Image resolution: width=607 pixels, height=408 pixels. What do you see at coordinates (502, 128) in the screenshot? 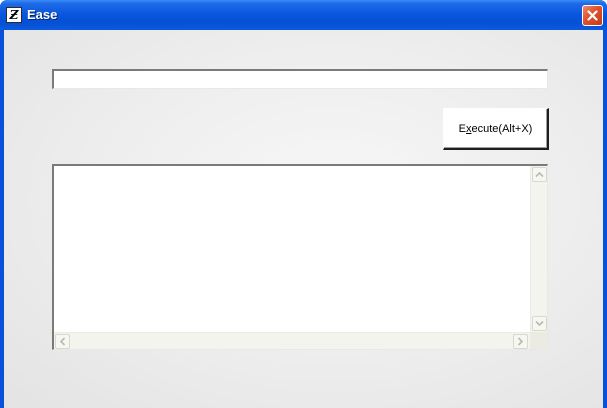
I see `execute-label-suffix: ecute(Alt+X)` at bounding box center [502, 128].